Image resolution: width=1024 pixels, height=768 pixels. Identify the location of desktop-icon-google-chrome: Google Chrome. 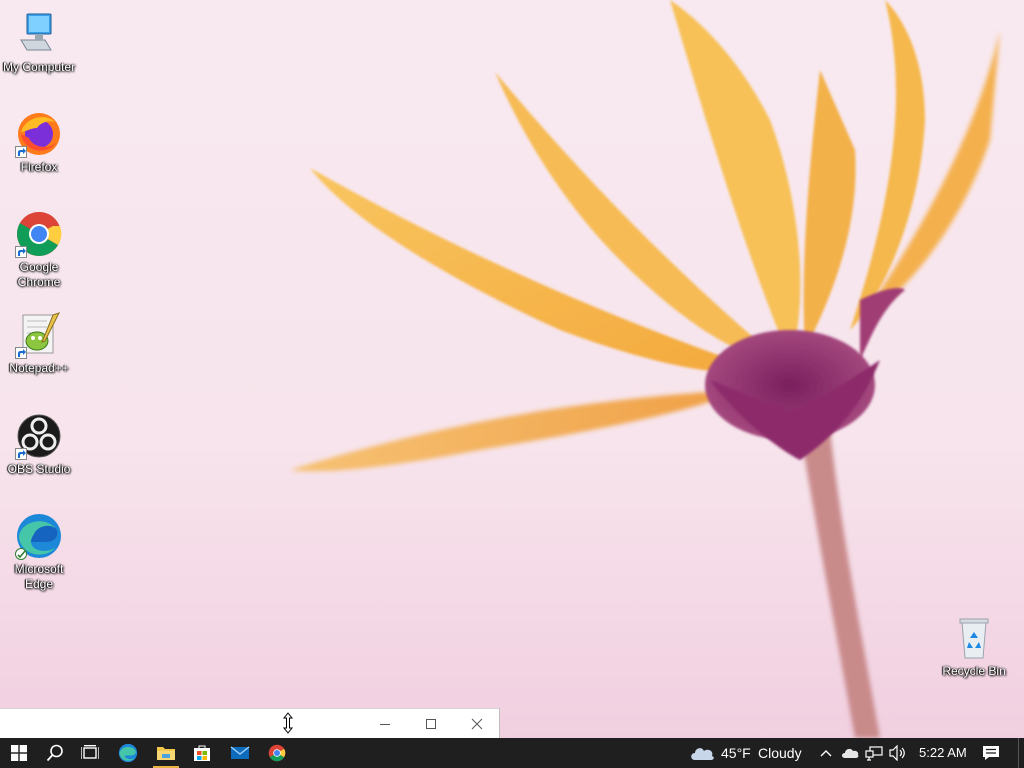
(39, 250).